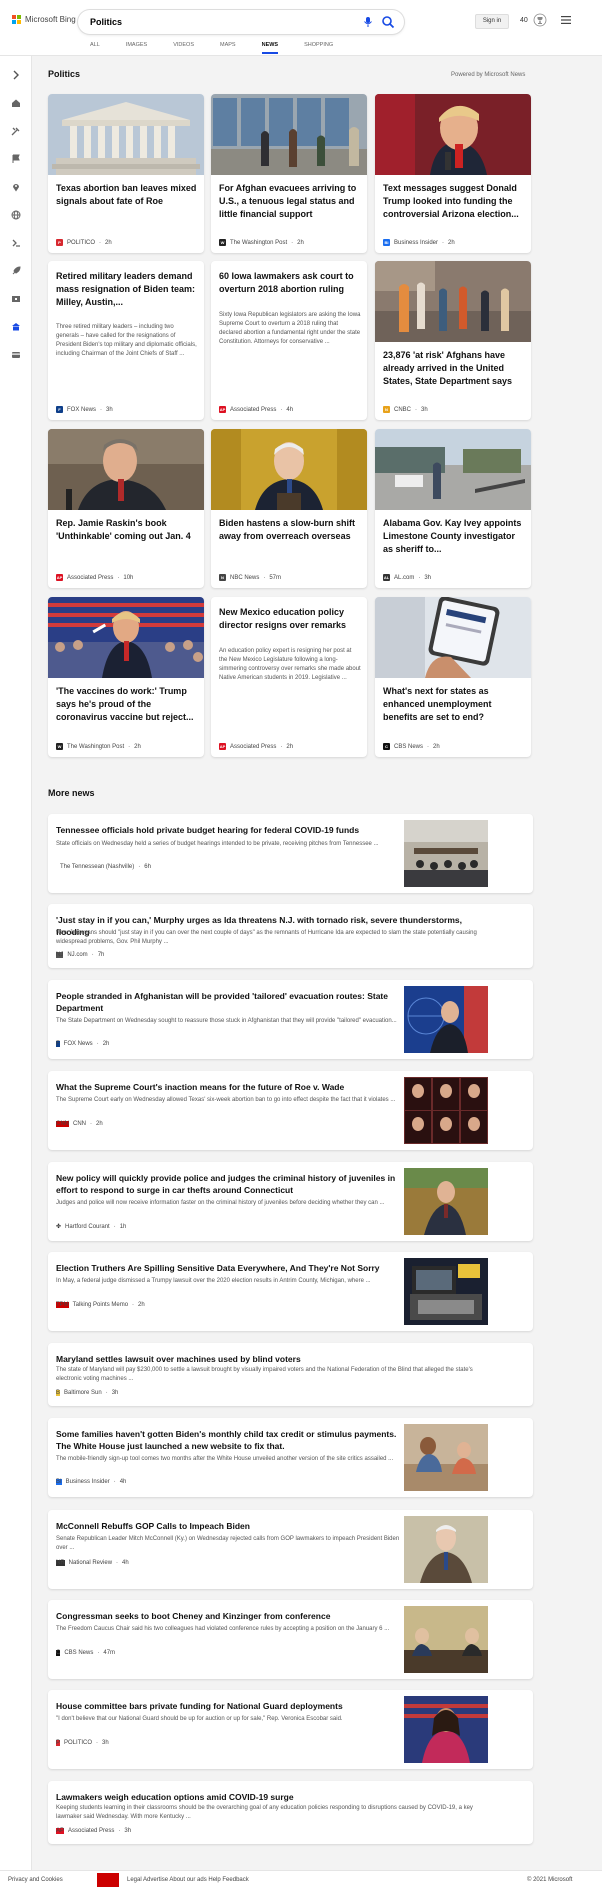 The image size is (602, 1889). I want to click on tab-news: NEWS, so click(270, 48).